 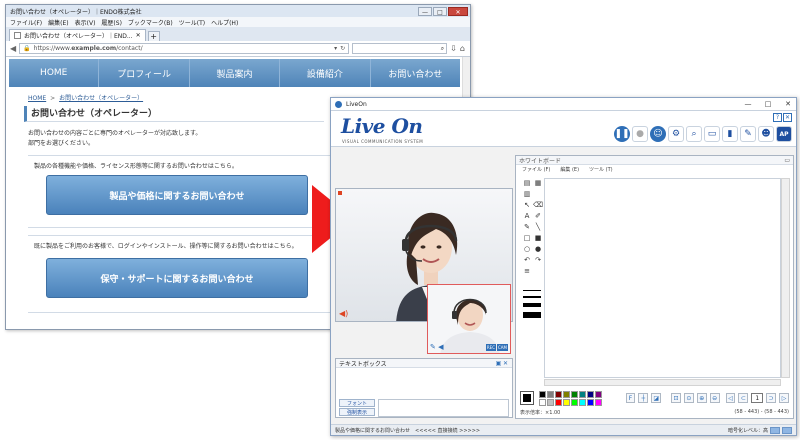 What do you see at coordinates (462, 48) in the screenshot?
I see `home-icon: ⌂` at bounding box center [462, 48].